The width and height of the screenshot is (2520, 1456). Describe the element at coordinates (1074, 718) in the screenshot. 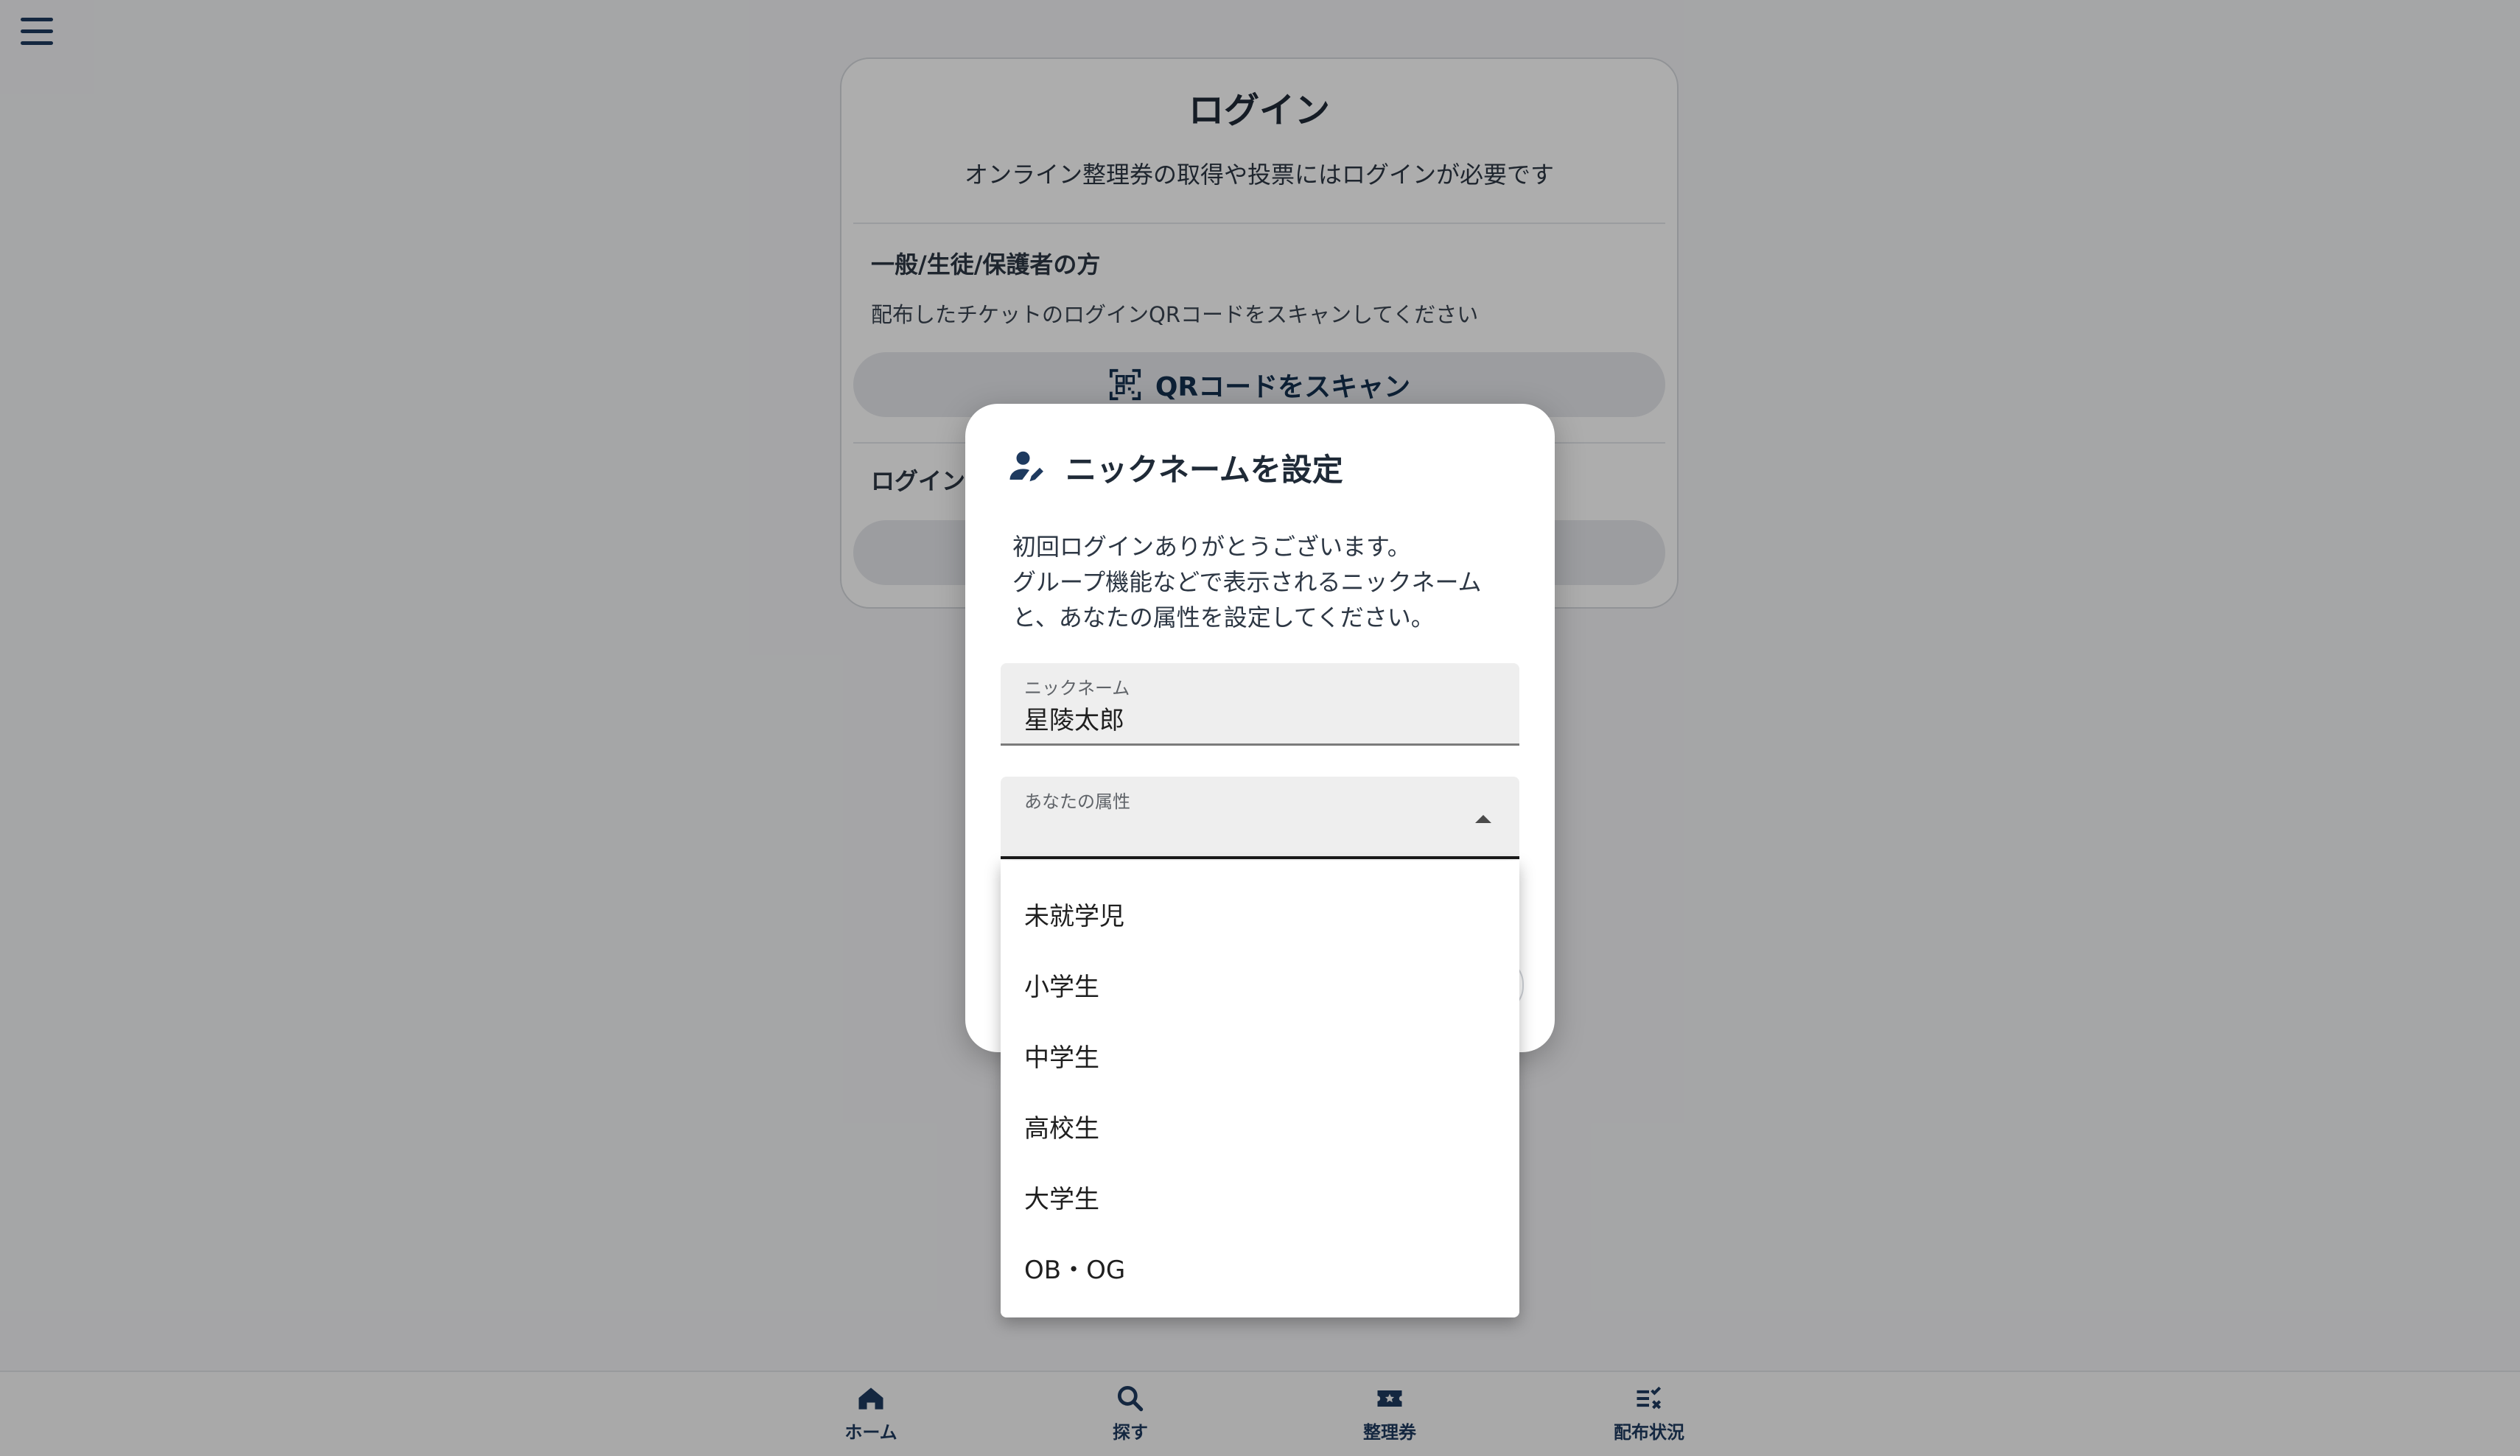

I see `nickname-field-value: 星陵太郎` at that location.